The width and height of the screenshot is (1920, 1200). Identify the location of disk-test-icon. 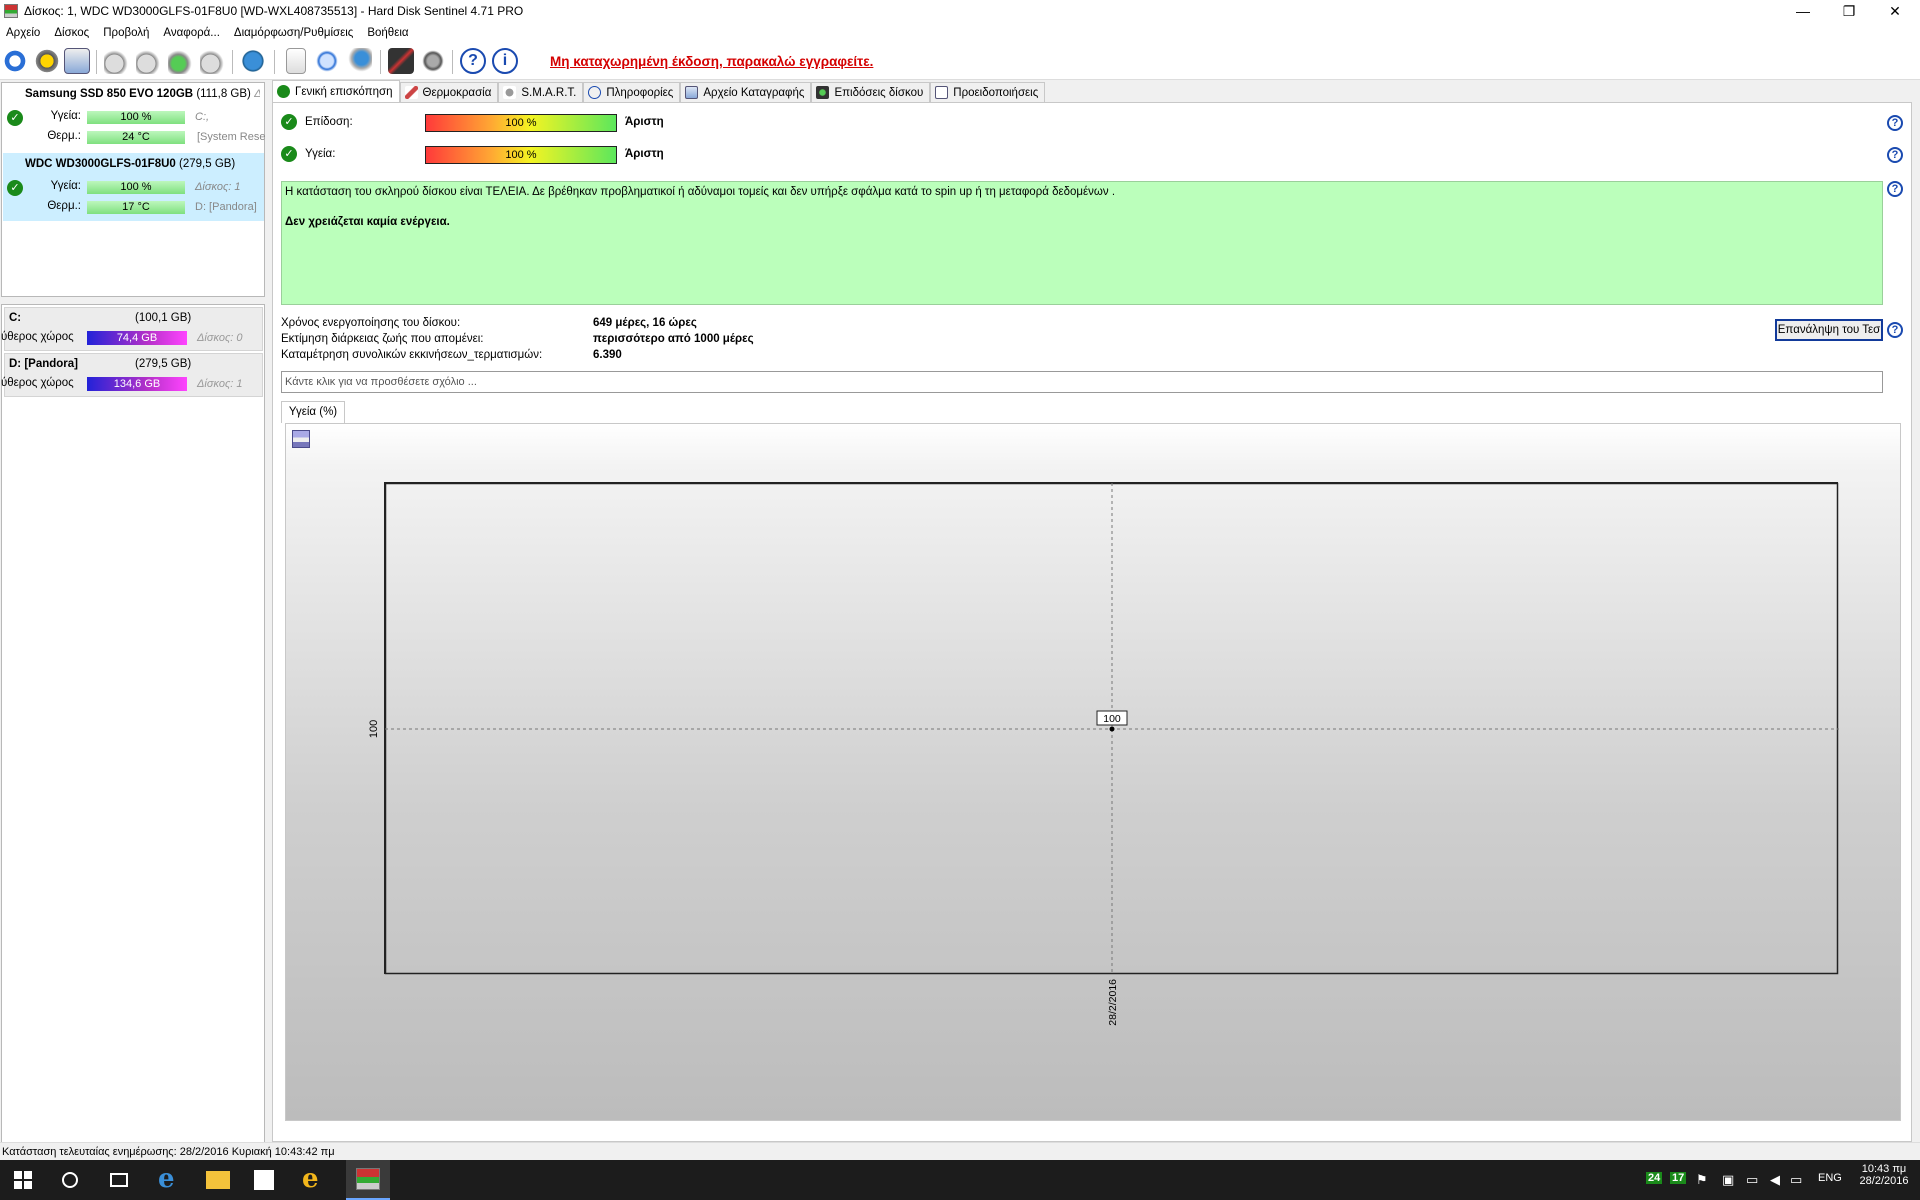
(117, 61).